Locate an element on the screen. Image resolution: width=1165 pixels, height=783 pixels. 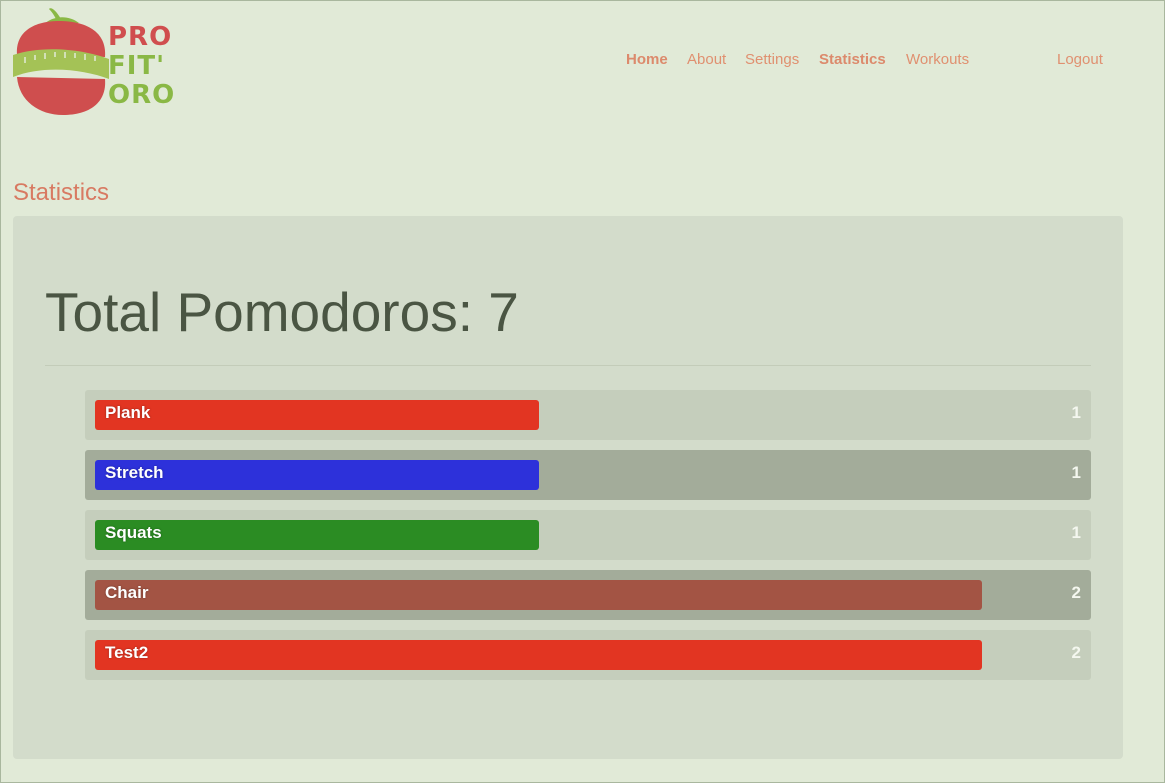
workout-name-label: Squats is located at coordinates (133, 532).